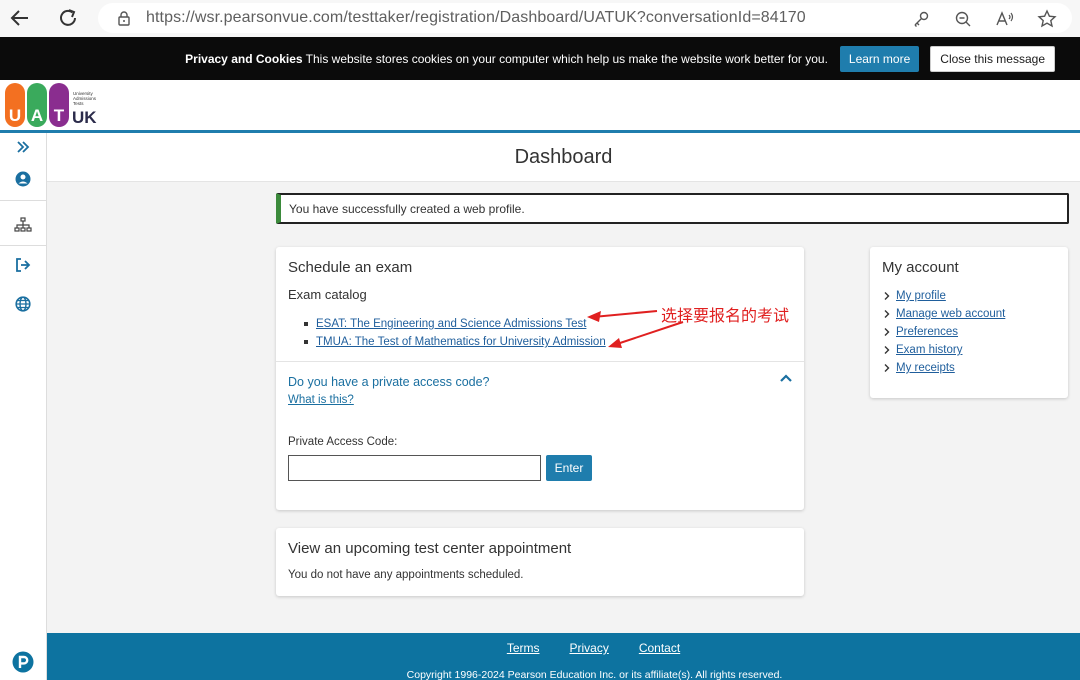  I want to click on my-profile-link: My profile, so click(921, 296).